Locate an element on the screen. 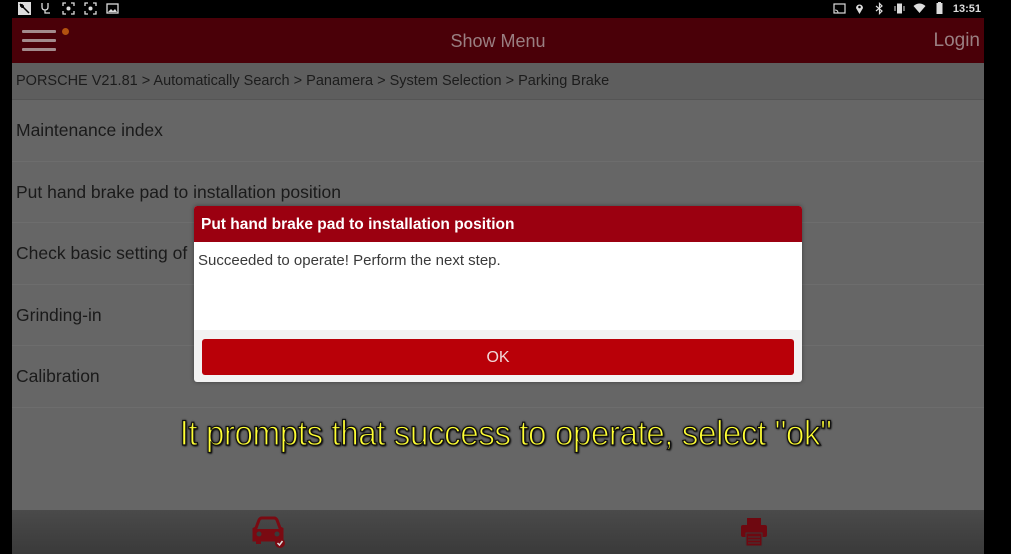  status-bar: 13:51 is located at coordinates (505, 9).